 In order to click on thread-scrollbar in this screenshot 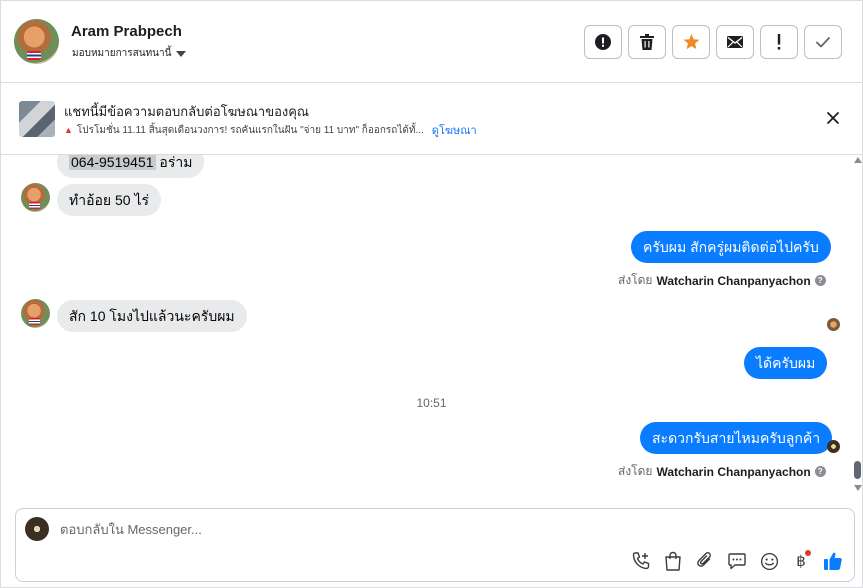, I will do `click(857, 326)`.